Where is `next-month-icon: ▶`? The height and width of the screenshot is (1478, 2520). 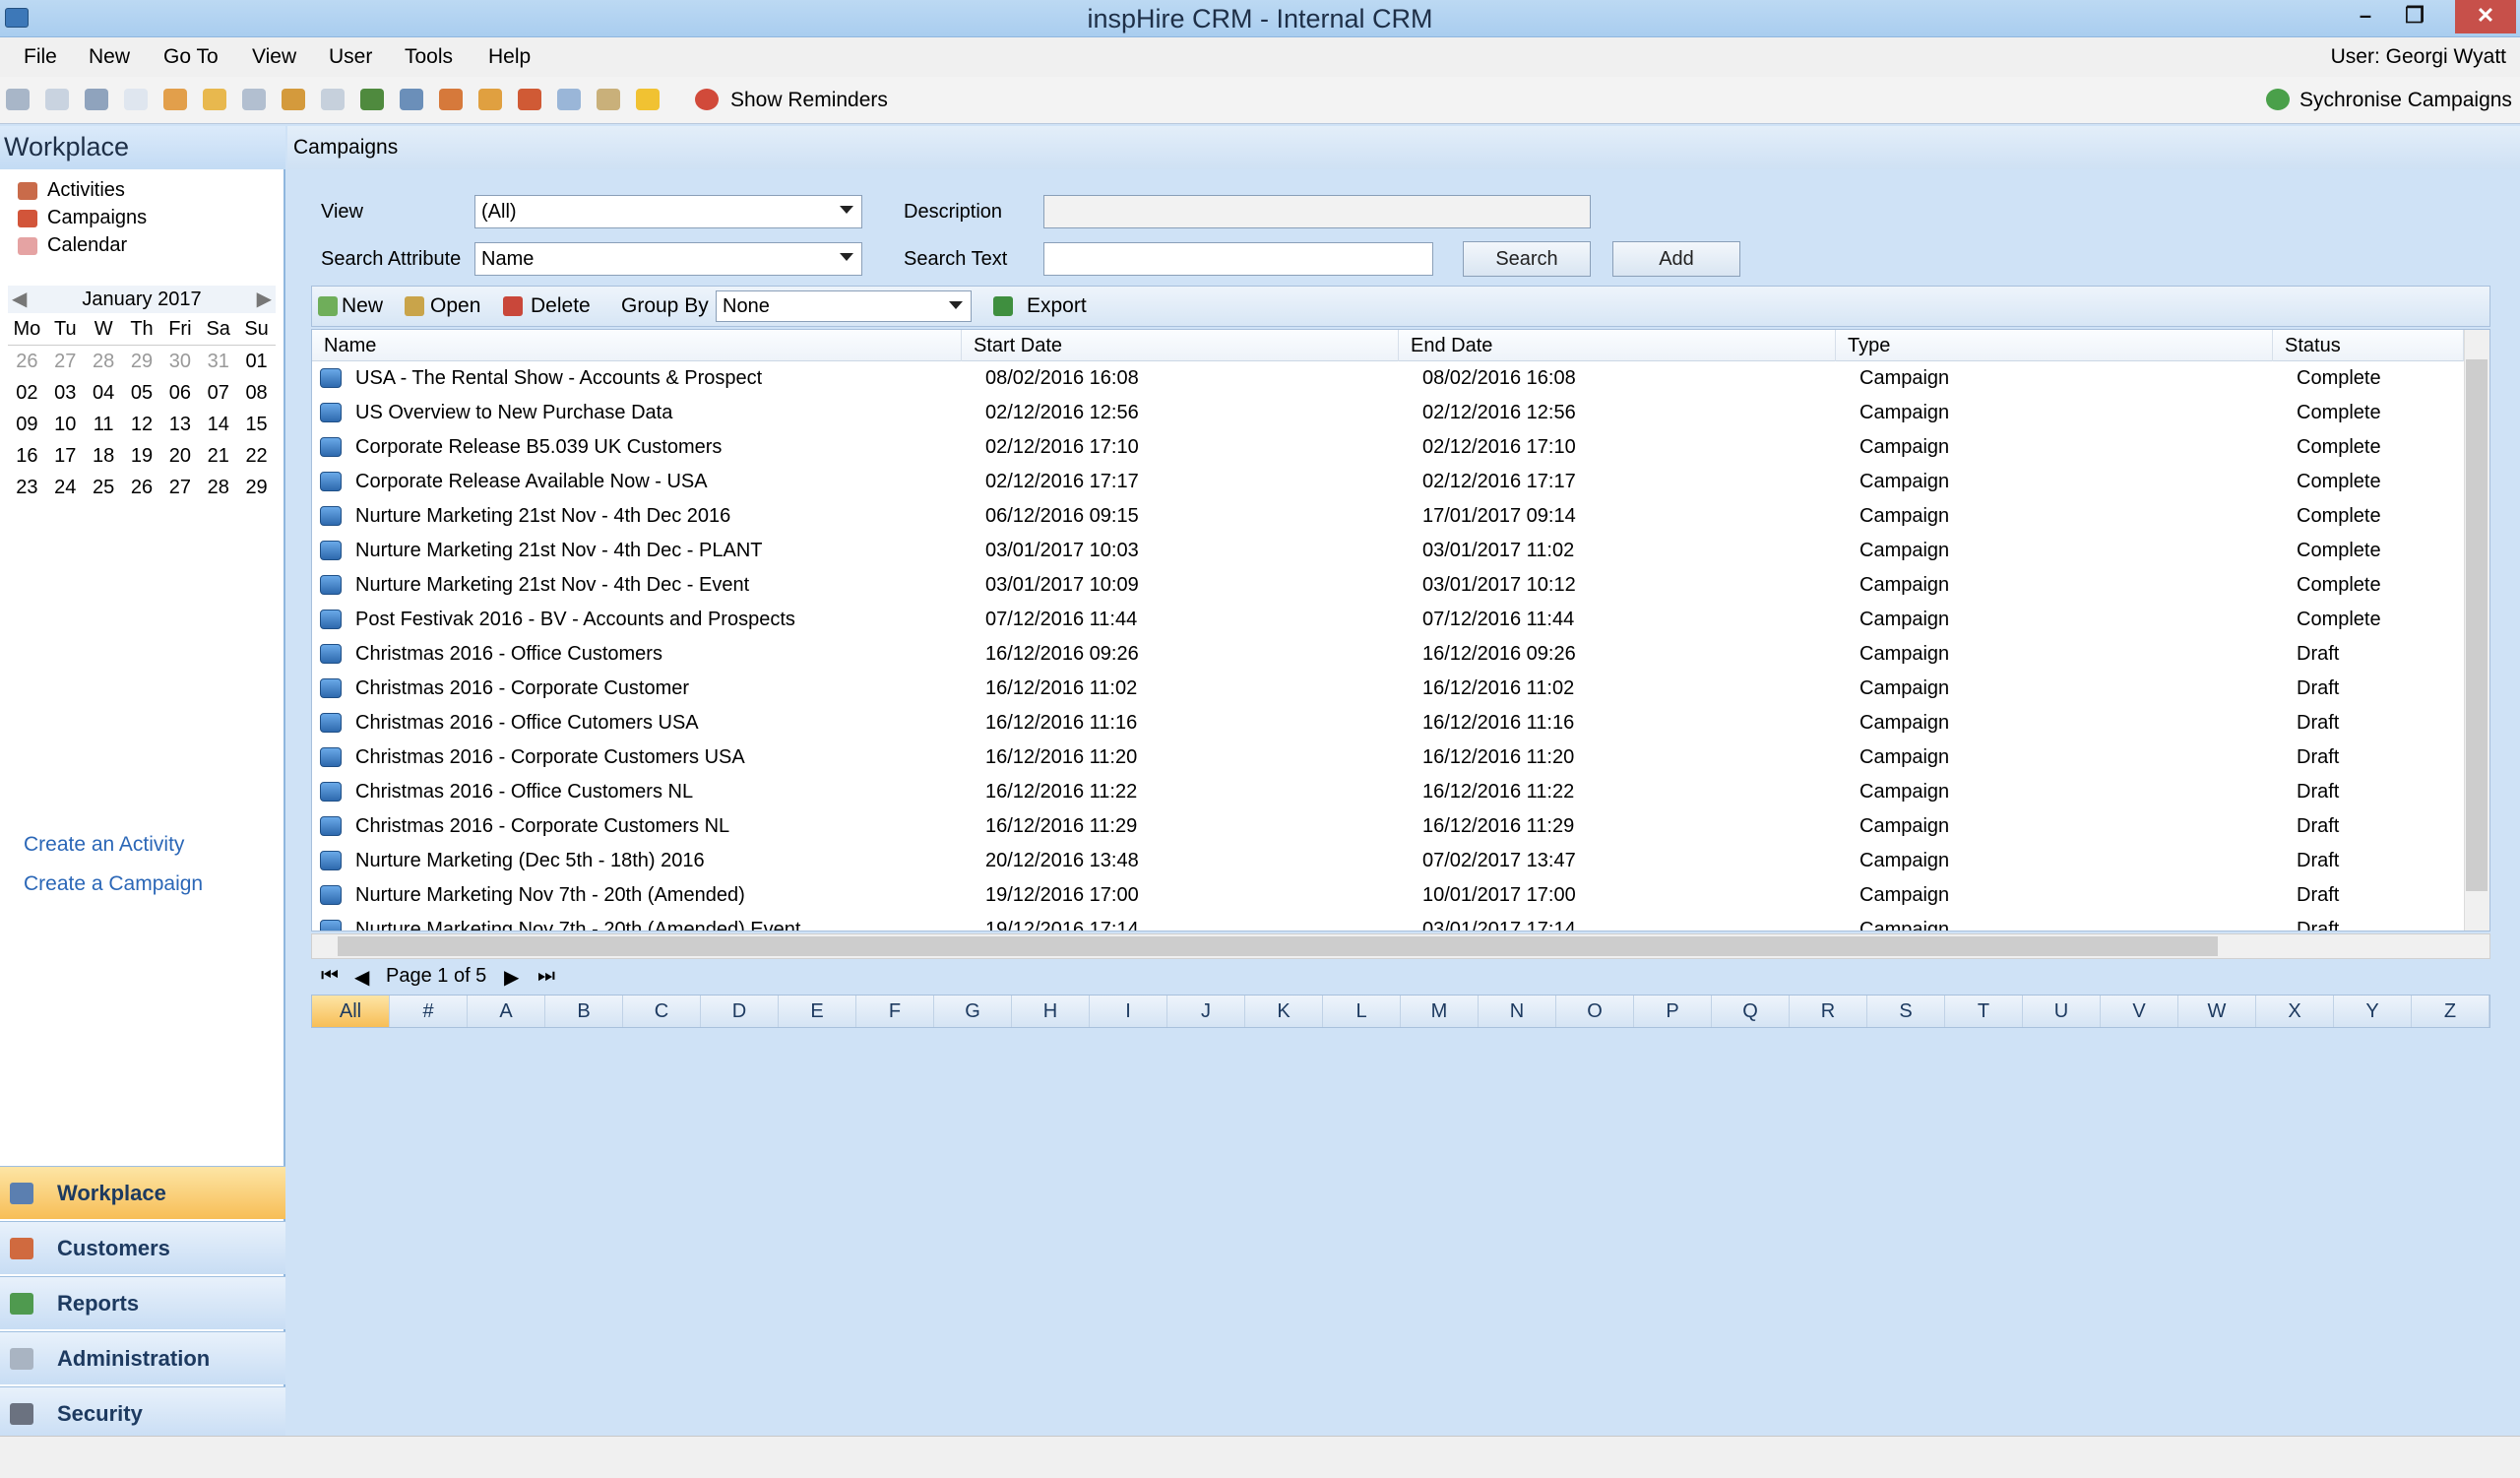 next-month-icon: ▶ is located at coordinates (264, 299).